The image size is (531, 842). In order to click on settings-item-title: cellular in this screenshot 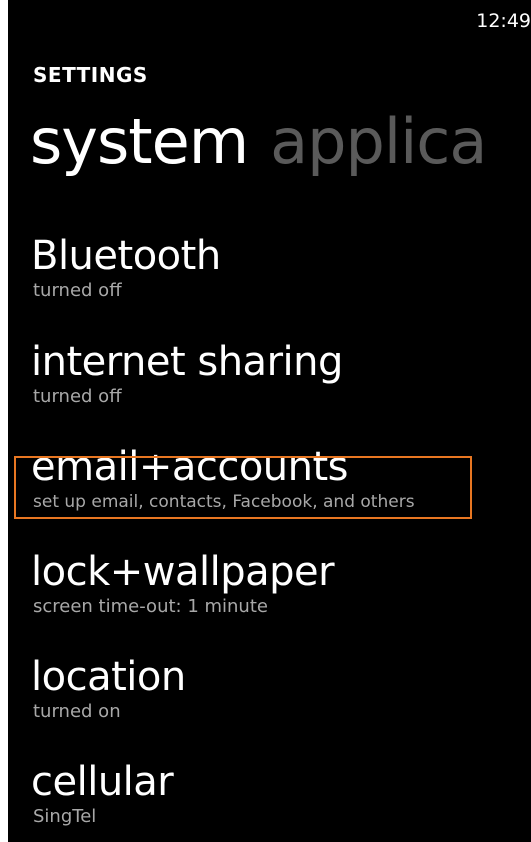, I will do `click(102, 782)`.